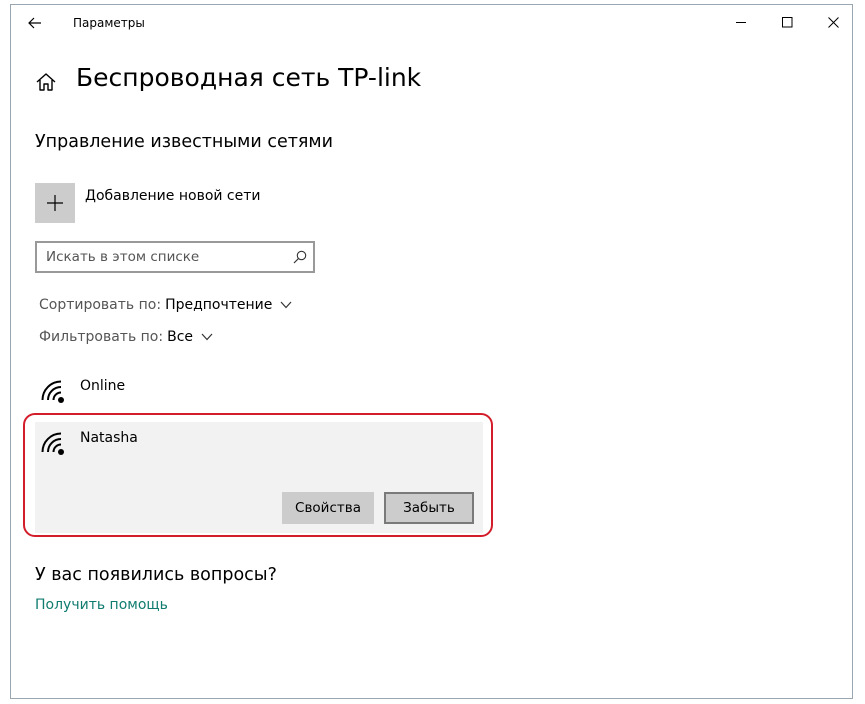  Describe the element at coordinates (101, 337) in the screenshot. I see `filter-label: Фильтровать по:` at that location.